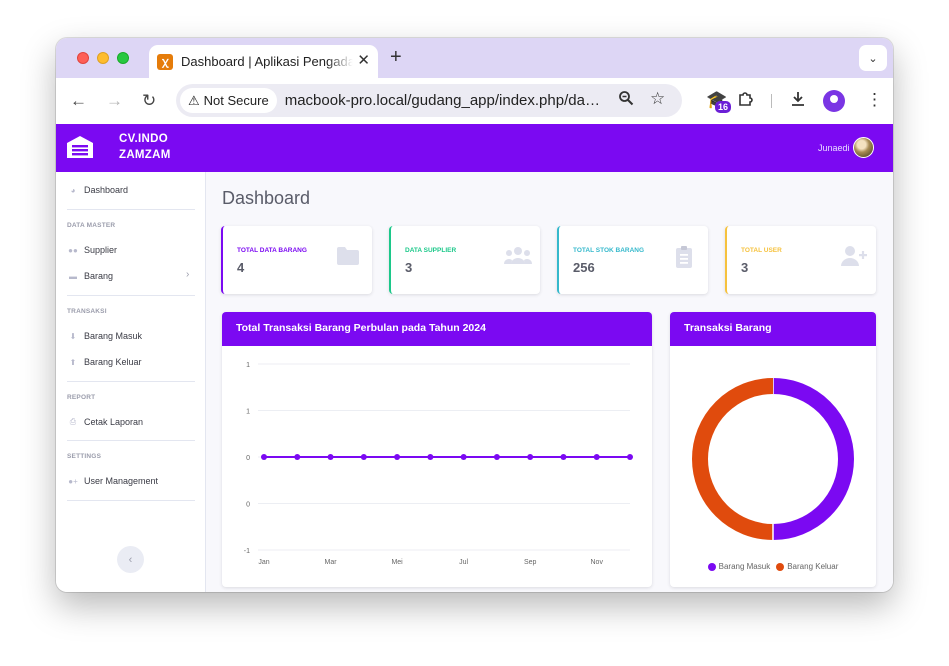  What do you see at coordinates (873, 58) in the screenshot?
I see `tab-search-chevron-icon: ⌄` at bounding box center [873, 58].